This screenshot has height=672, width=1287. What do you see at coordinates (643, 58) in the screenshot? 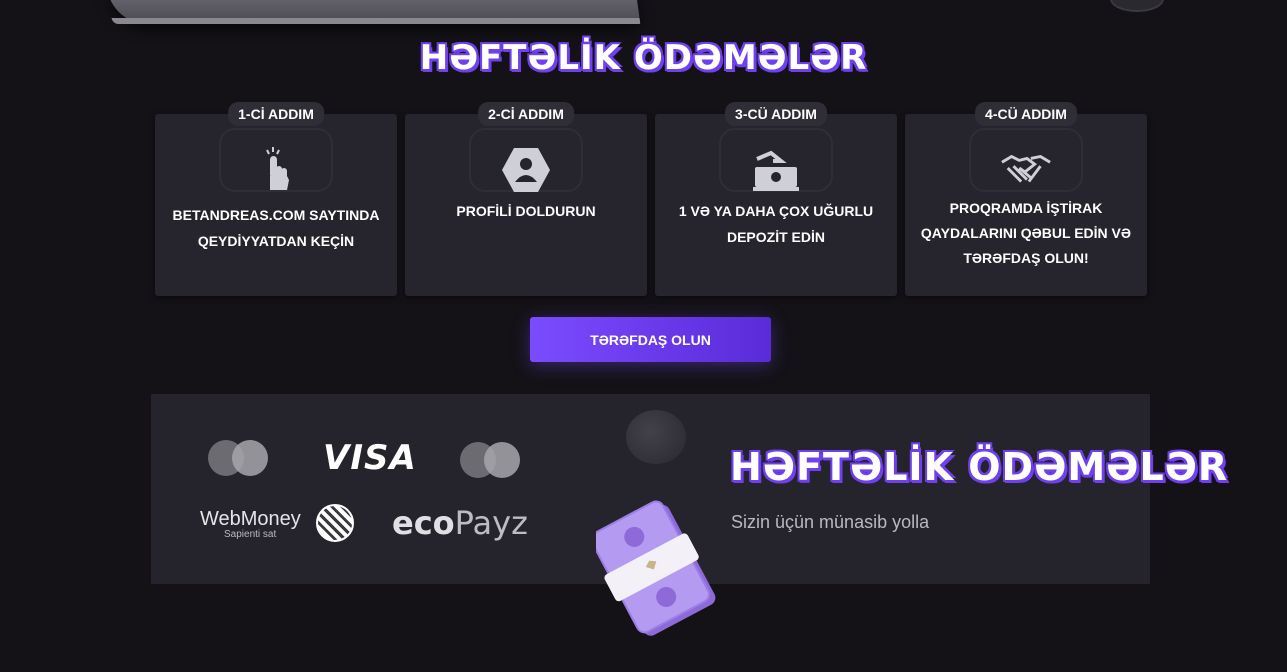
I see `page-title: HƏFTƏLİK ÖDƏMƏLƏR` at bounding box center [643, 58].